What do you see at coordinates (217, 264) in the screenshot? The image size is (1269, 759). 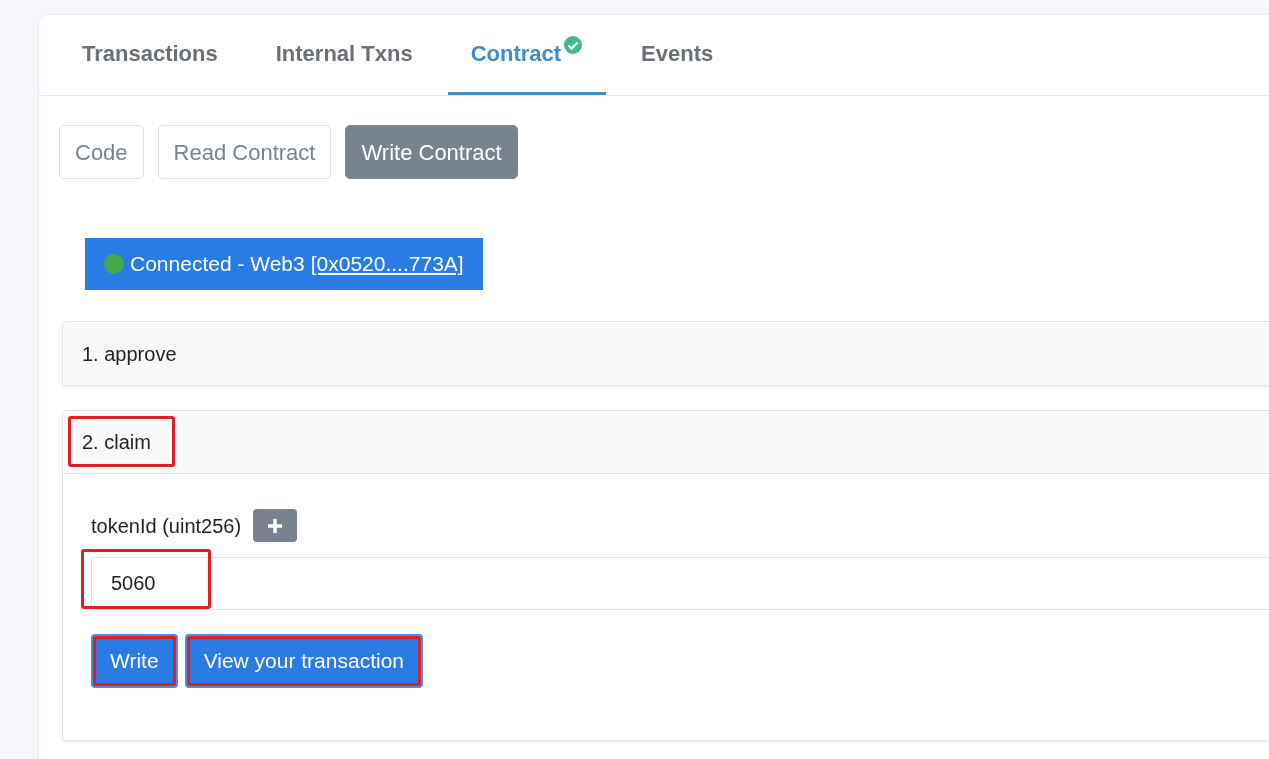 I see `connection-text: Connected - Web3` at bounding box center [217, 264].